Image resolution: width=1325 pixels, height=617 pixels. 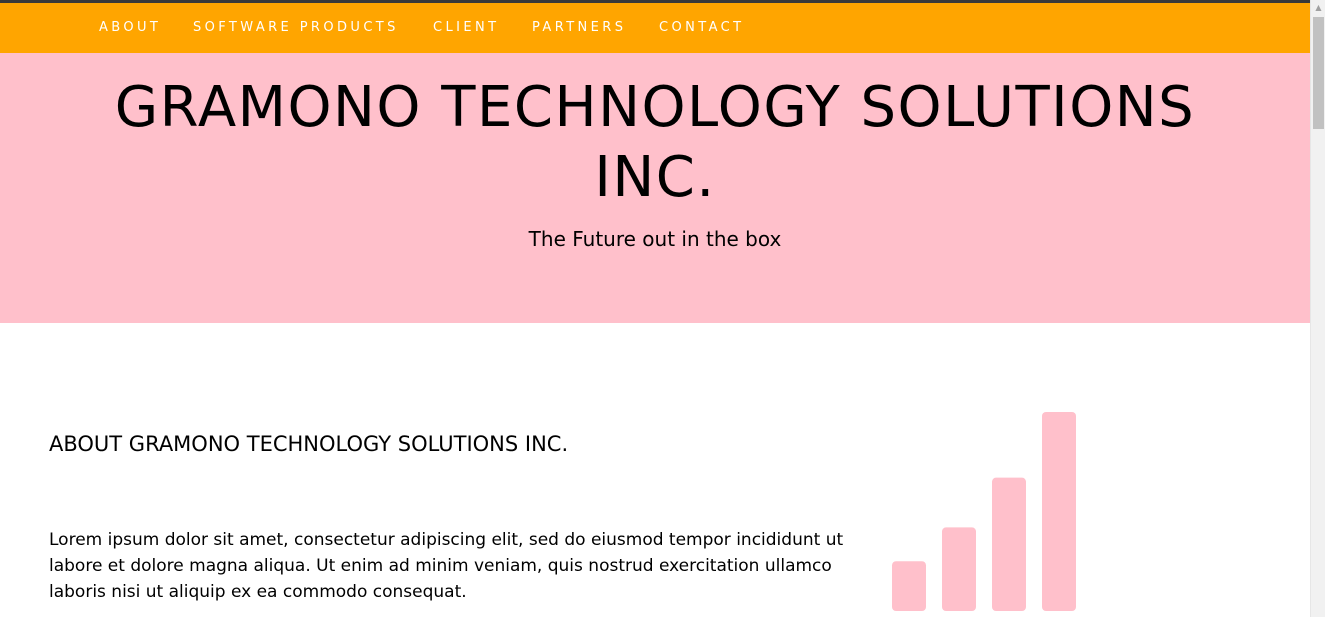 I want to click on nav-link-about: ABOUT, so click(x=130, y=27).